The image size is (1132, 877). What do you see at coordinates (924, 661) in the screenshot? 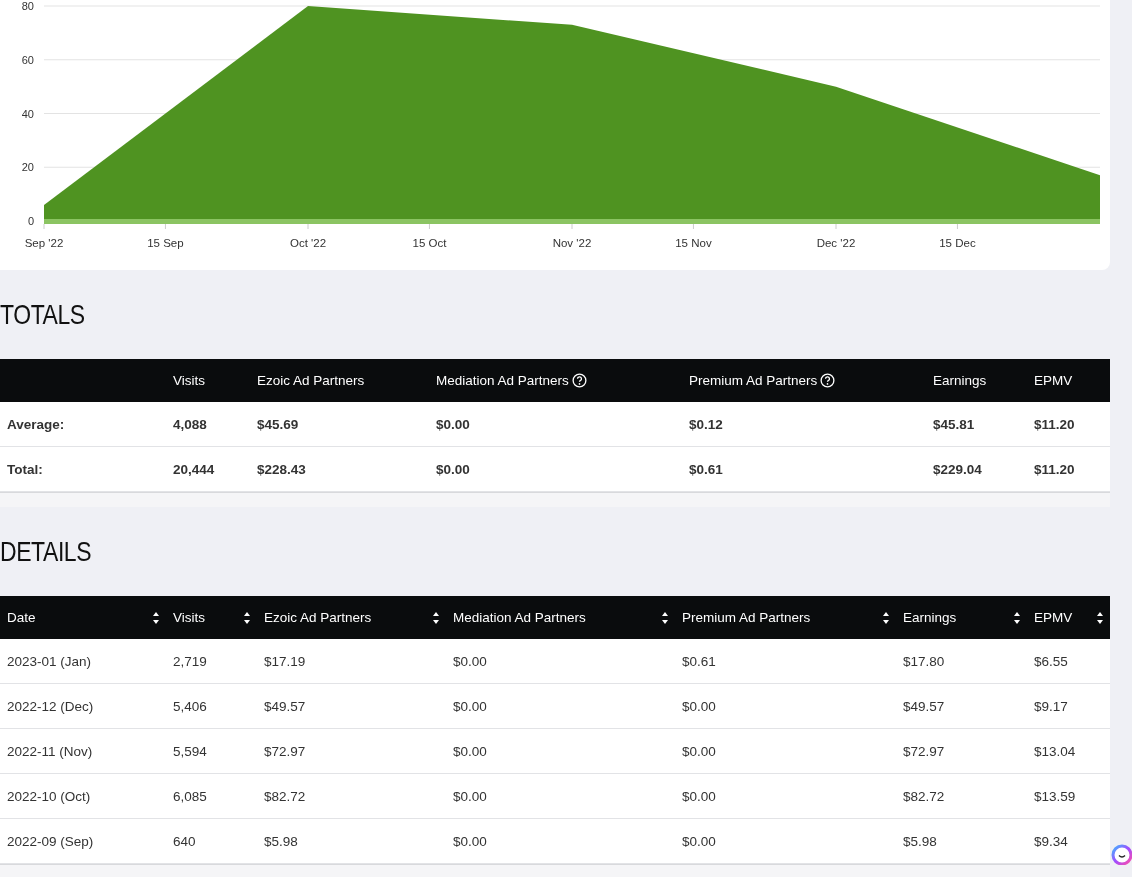
I see `table-cell: $17.80` at bounding box center [924, 661].